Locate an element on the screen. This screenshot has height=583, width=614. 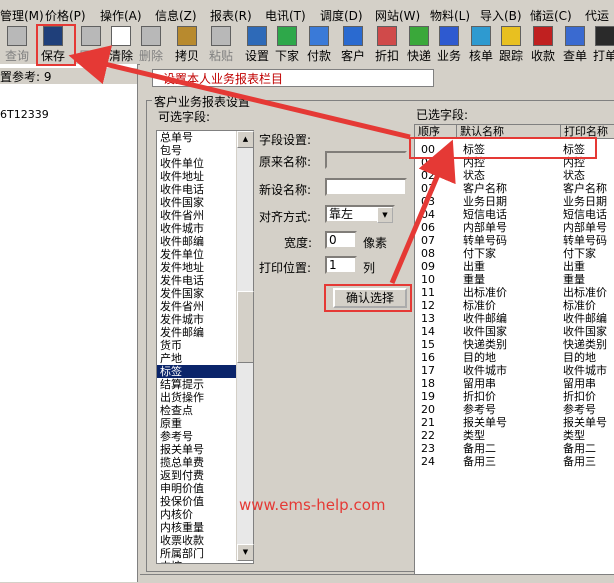
arrow-to-row-icon is located at coordinates (422, 211).